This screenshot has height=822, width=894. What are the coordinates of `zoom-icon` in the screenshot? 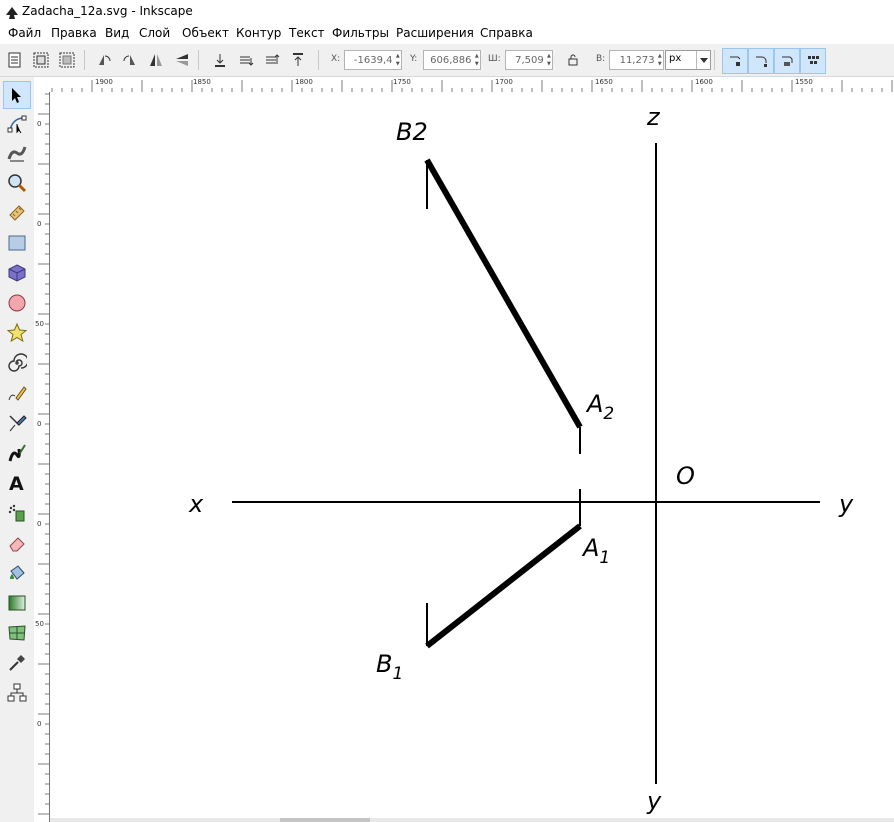 It's located at (17, 183).